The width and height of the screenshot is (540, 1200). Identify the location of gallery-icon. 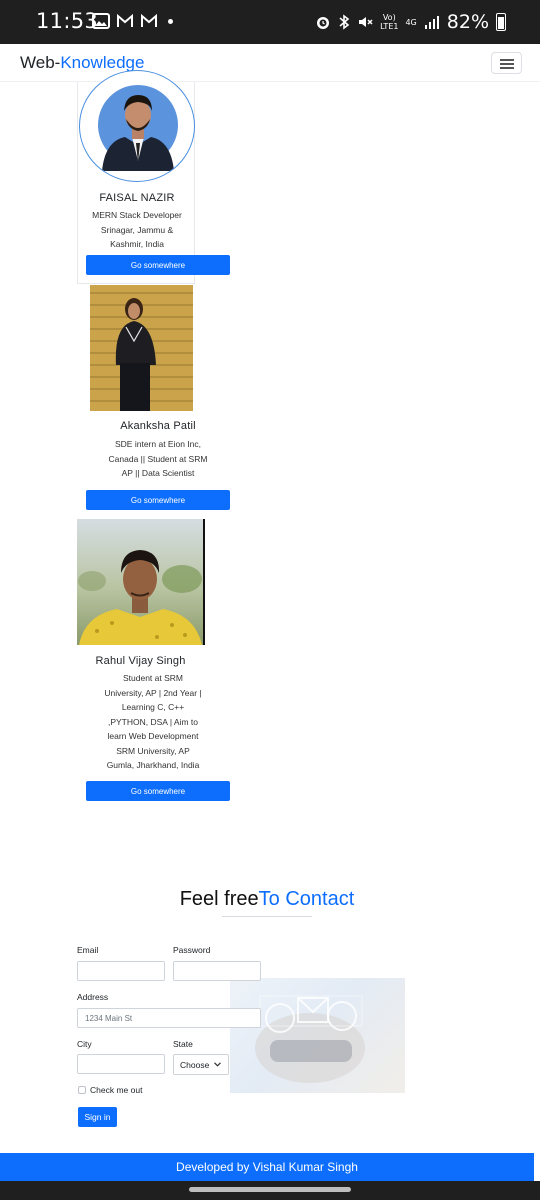
(101, 21).